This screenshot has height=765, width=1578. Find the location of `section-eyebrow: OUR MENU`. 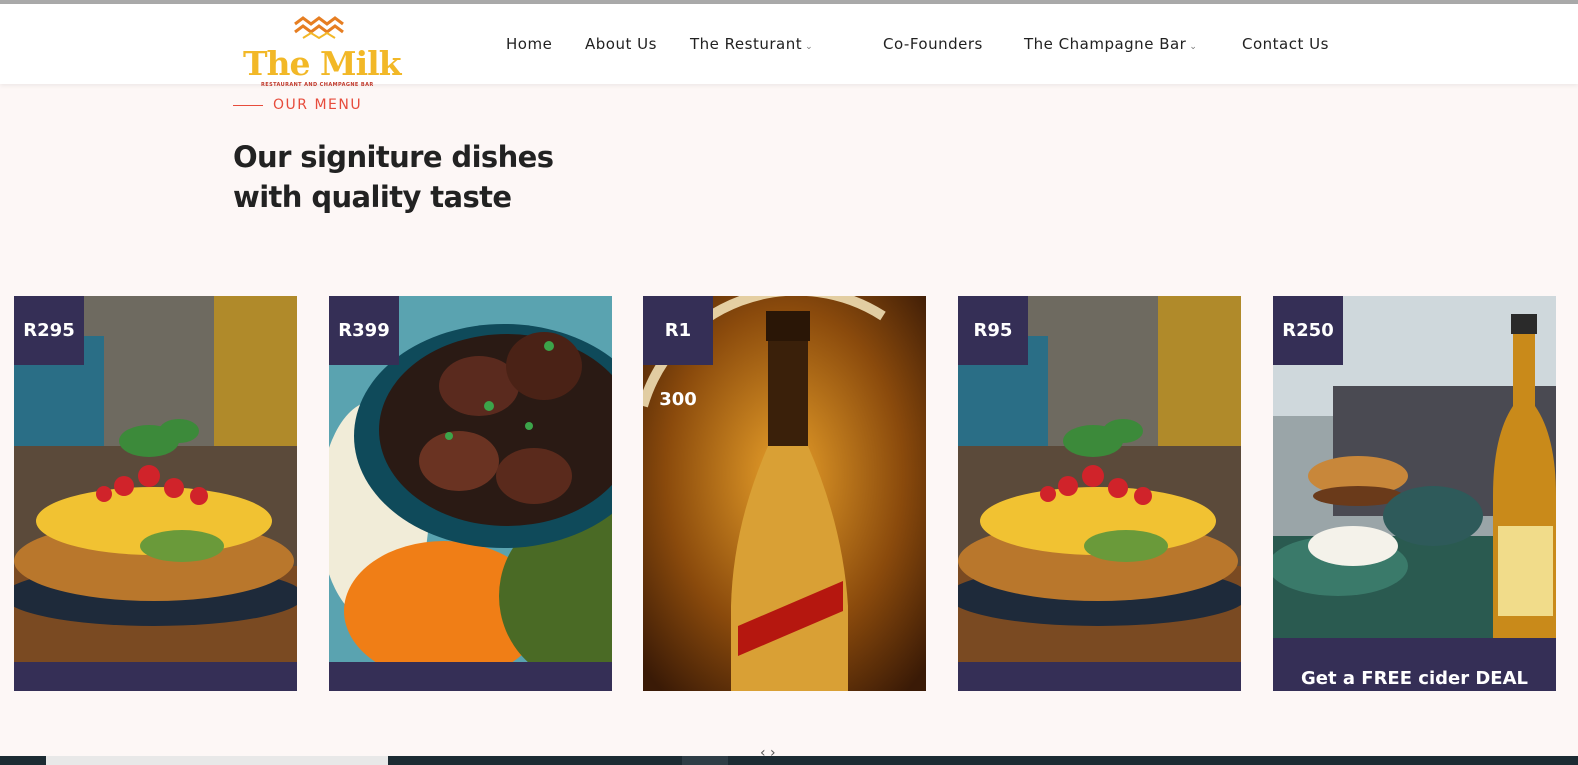

section-eyebrow: OUR MENU is located at coordinates (318, 105).